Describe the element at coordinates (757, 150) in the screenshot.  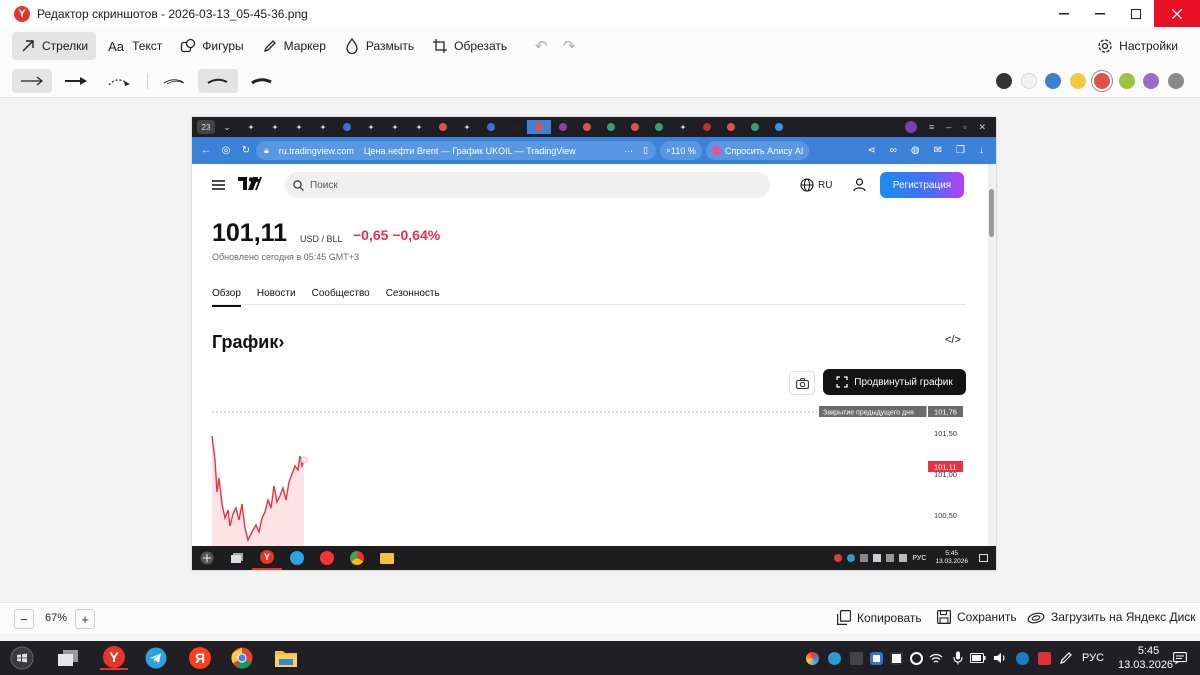
I see `alice-button: Спросить Алису AI` at that location.